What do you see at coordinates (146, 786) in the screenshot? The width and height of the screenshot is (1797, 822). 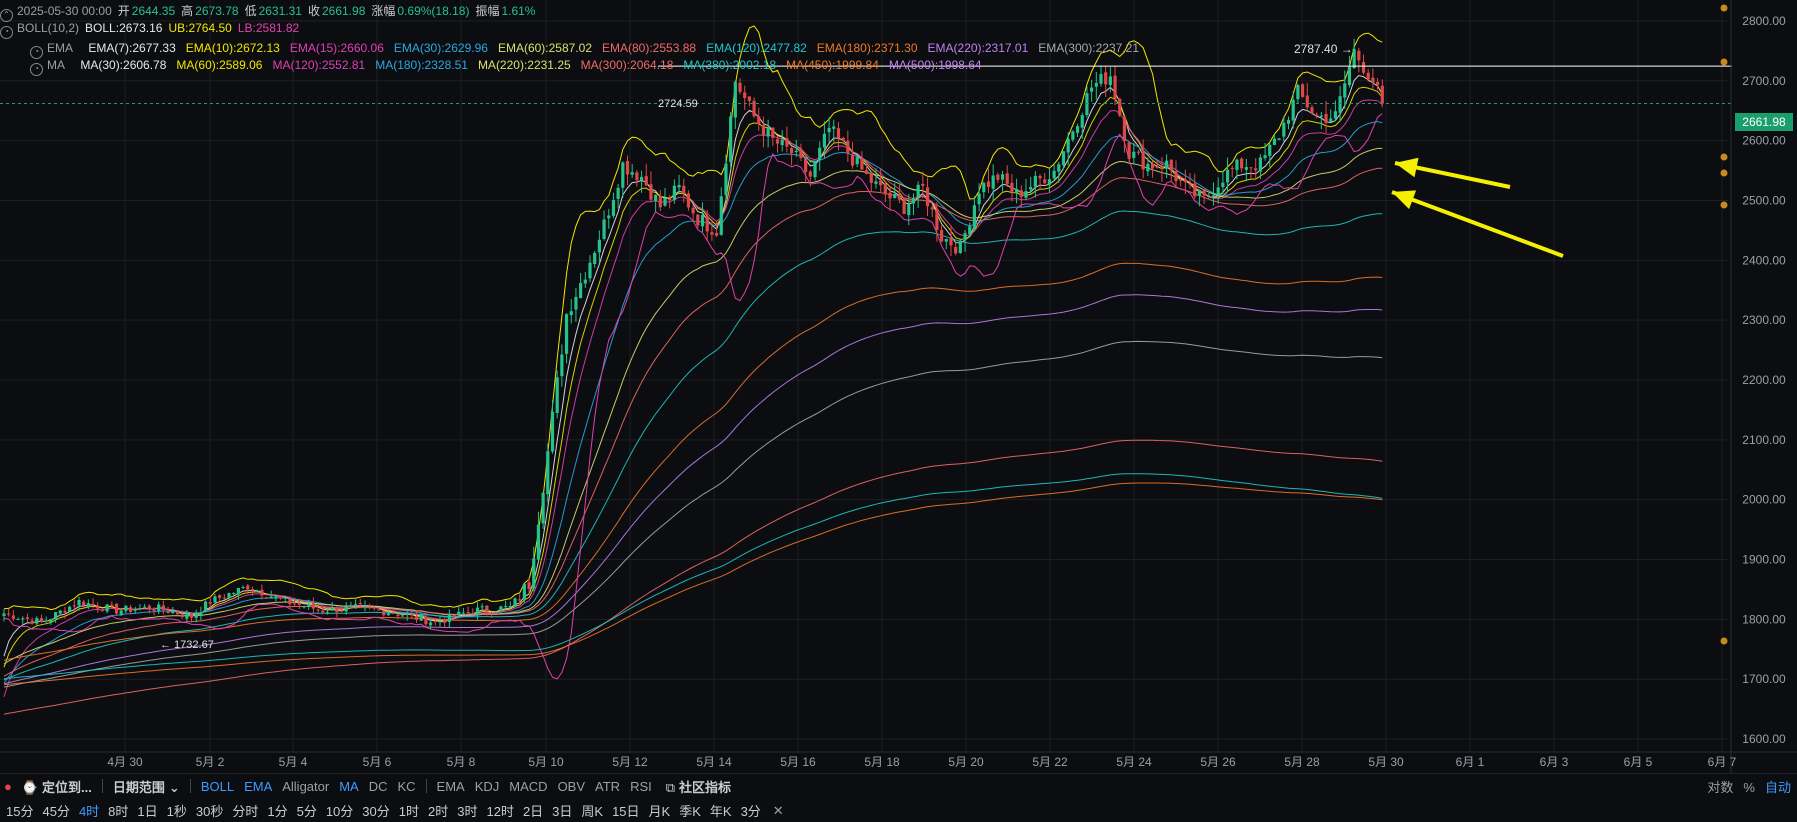 I see `date-range-button: 日期范围 ⌄` at bounding box center [146, 786].